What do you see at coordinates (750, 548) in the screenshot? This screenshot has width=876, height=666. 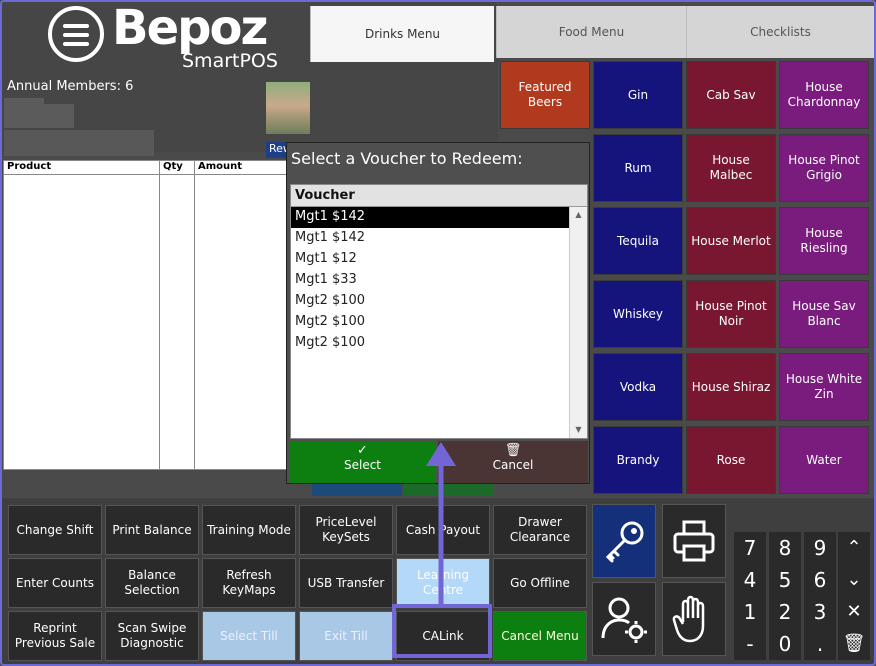 I see `numpad-key: 7` at bounding box center [750, 548].